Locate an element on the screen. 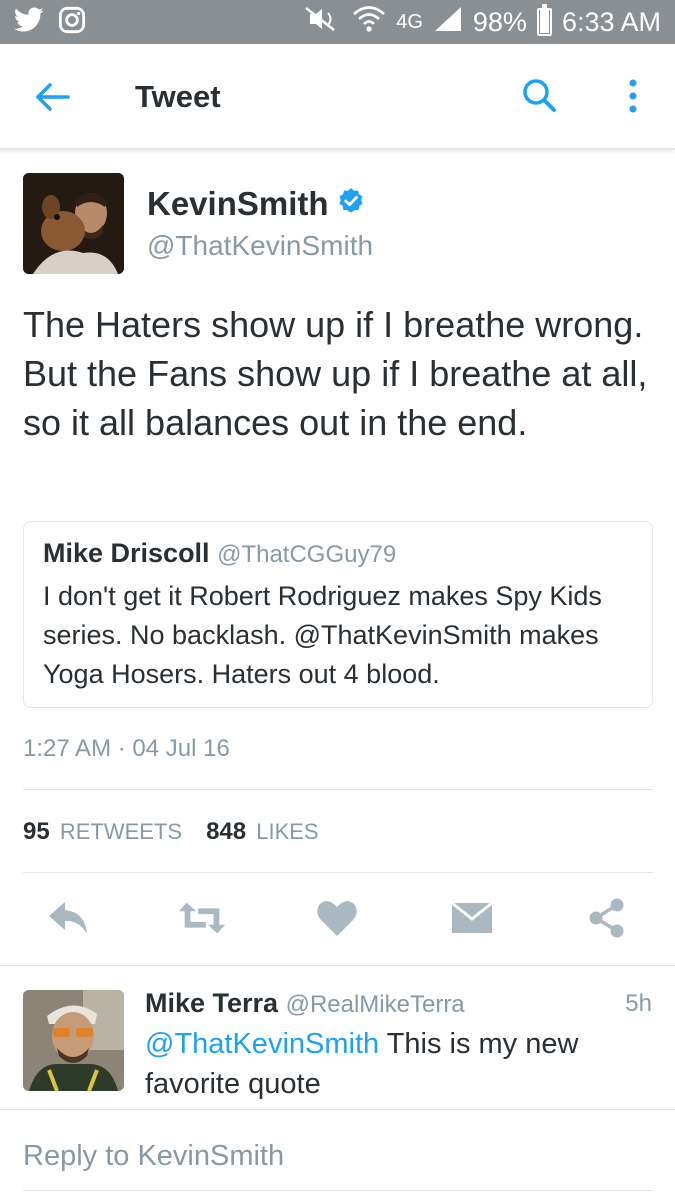 The height and width of the screenshot is (1200, 675). search-button is located at coordinates (540, 96).